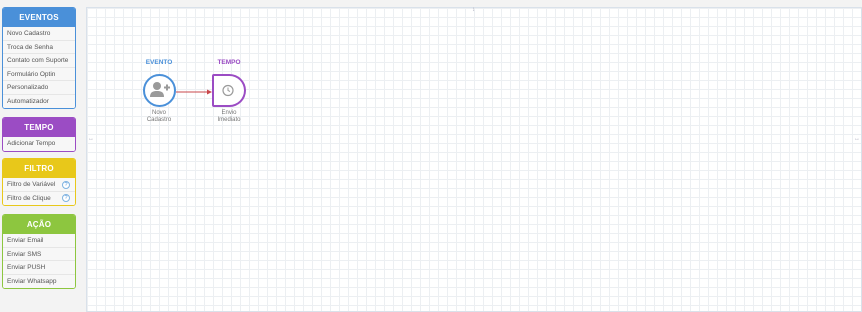  What do you see at coordinates (39, 127) in the screenshot?
I see `tempo-header: TEMPO` at bounding box center [39, 127].